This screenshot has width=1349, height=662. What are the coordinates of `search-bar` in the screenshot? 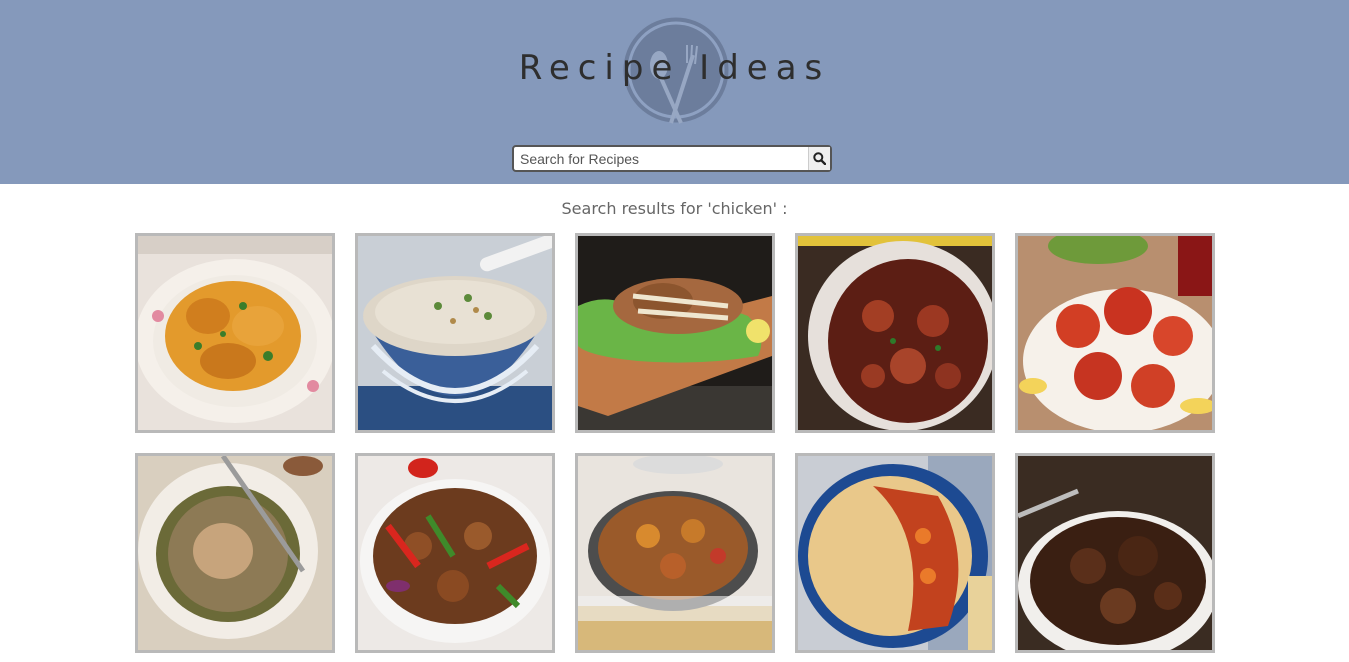 It's located at (672, 158).